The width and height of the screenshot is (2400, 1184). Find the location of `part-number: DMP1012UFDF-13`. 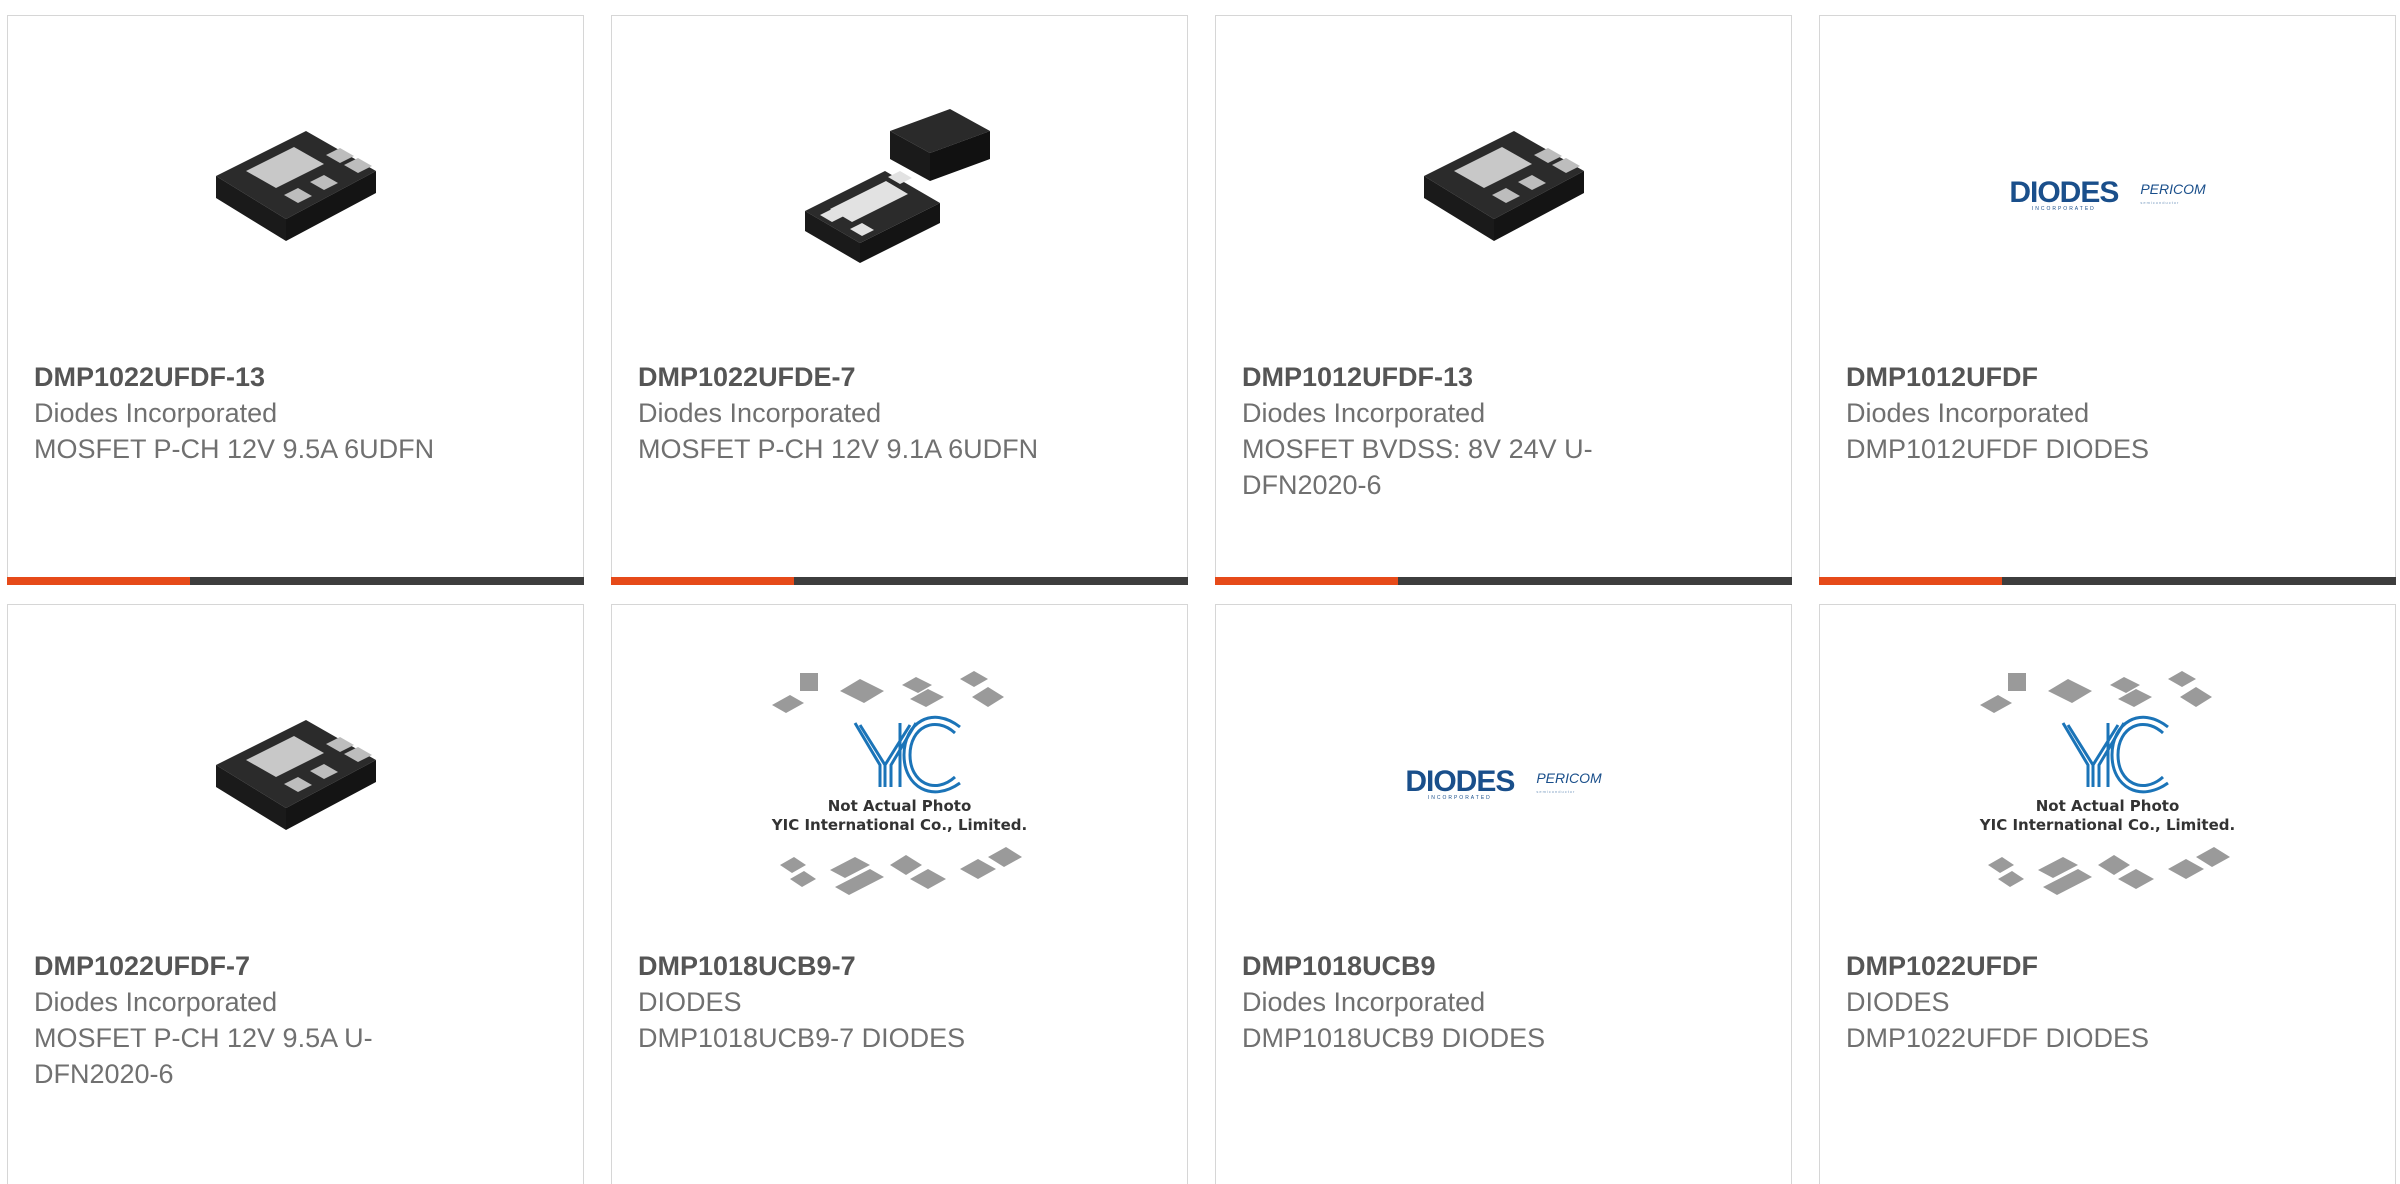

part-number: DMP1012UFDF-13 is located at coordinates (1503, 377).